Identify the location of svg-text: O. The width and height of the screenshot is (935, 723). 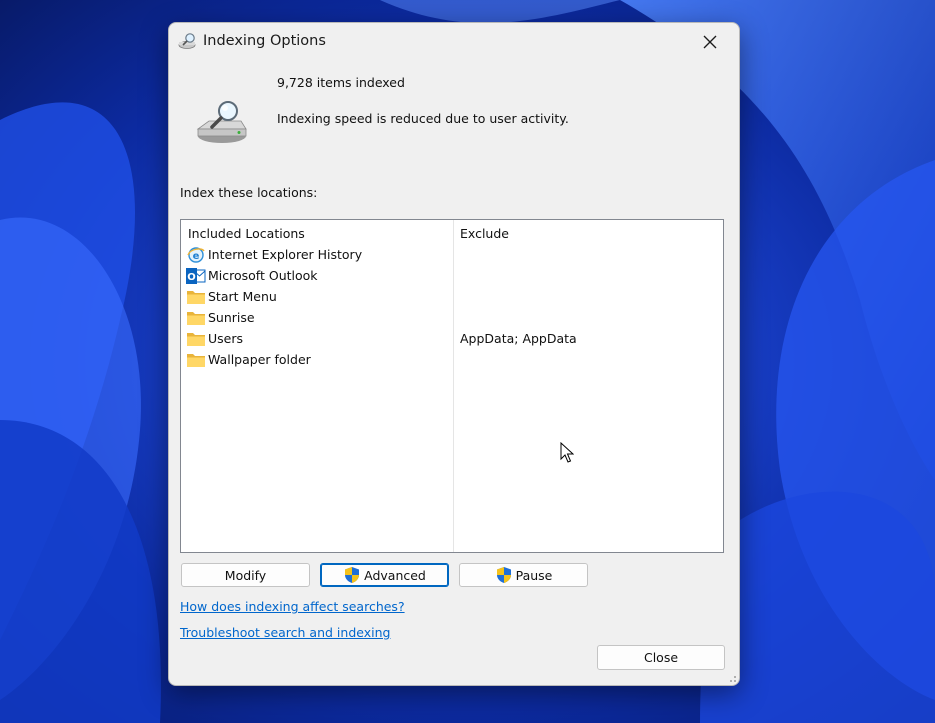
(191, 277).